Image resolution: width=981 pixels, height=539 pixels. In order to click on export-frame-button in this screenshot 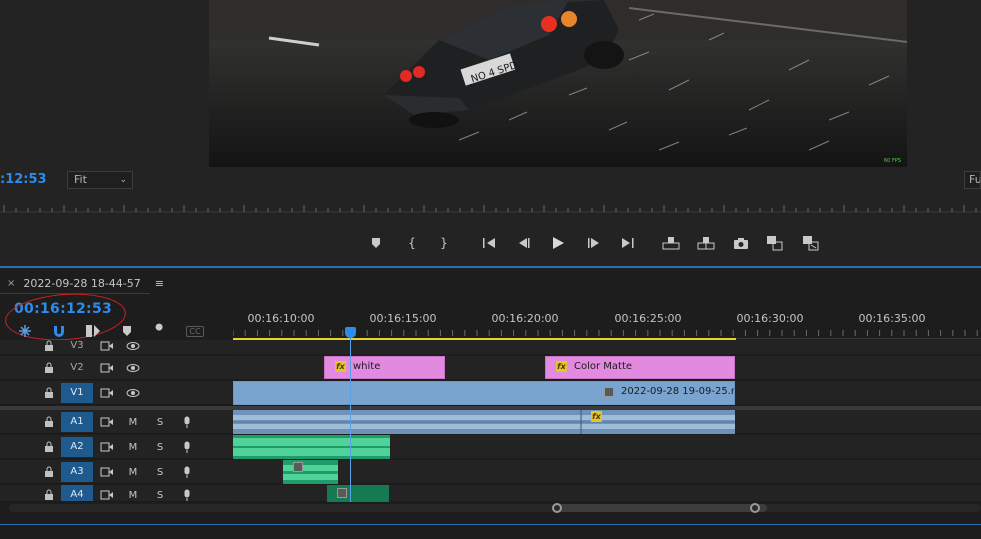, I will do `click(741, 243)`.